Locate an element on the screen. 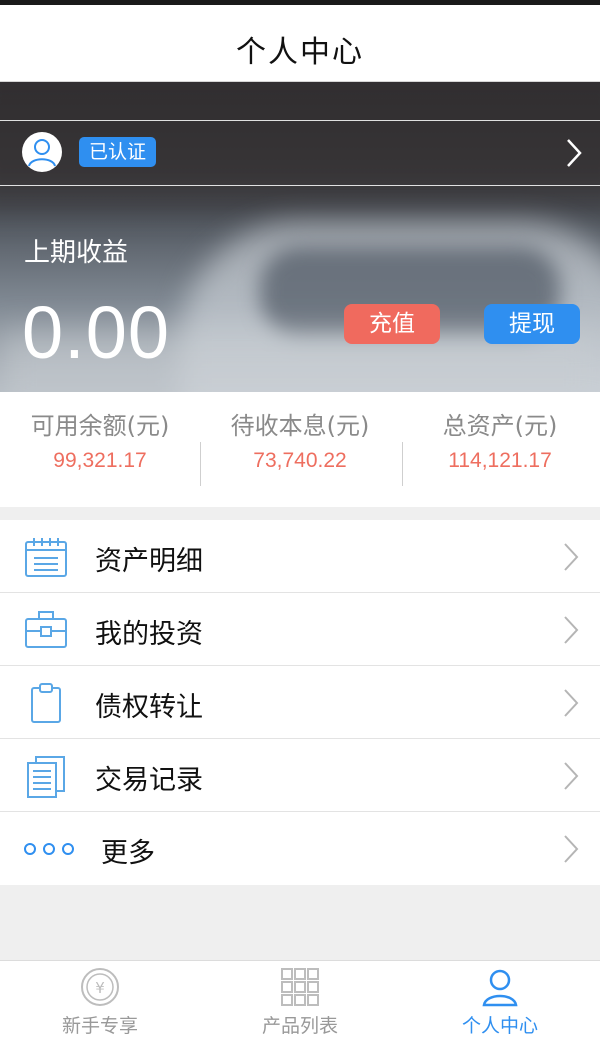 The width and height of the screenshot is (600, 1039). tab-newbie-exclusive: ¥ 新手专享 is located at coordinates (100, 1000).